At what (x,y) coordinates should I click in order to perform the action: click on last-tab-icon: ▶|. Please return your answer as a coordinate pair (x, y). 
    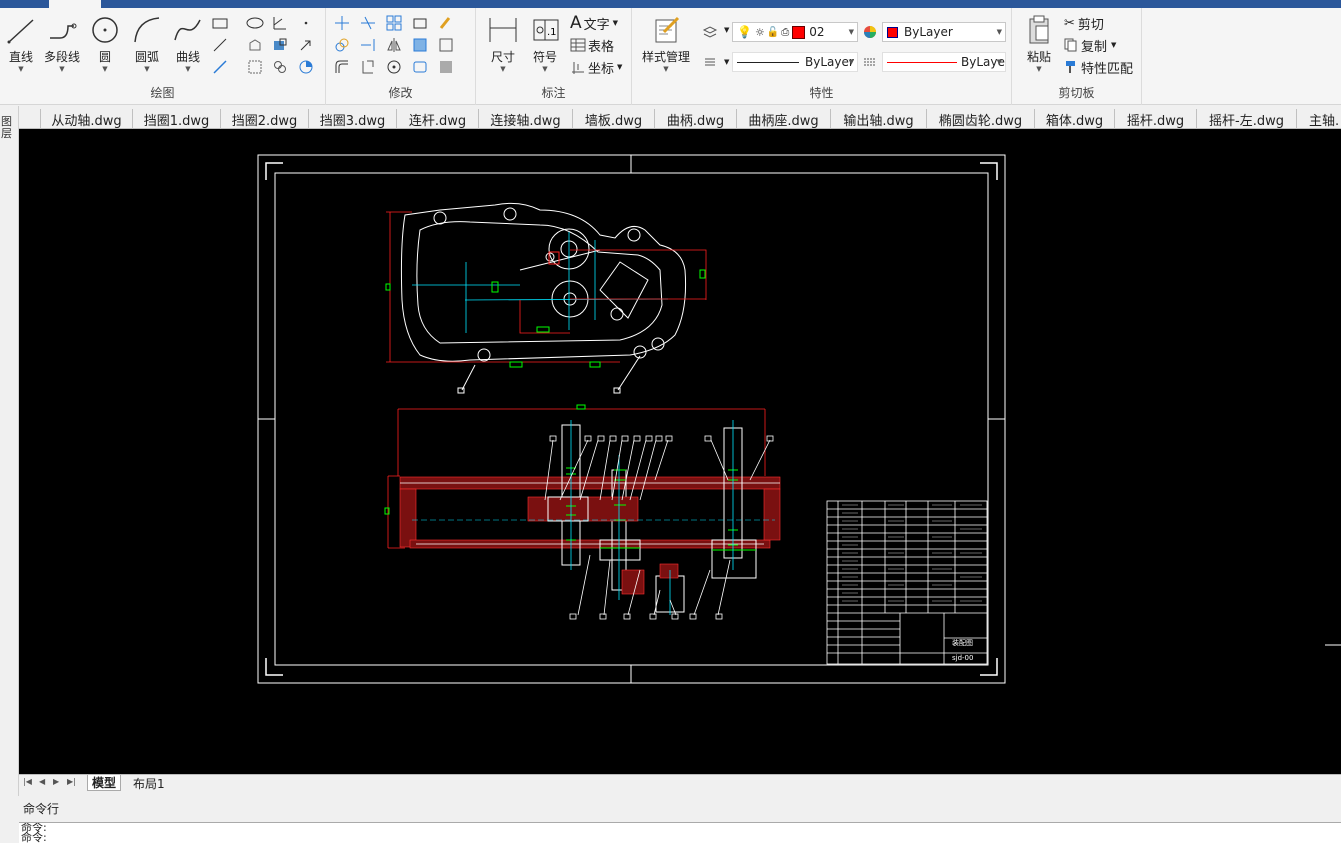
    Looking at the image, I should click on (71, 781).